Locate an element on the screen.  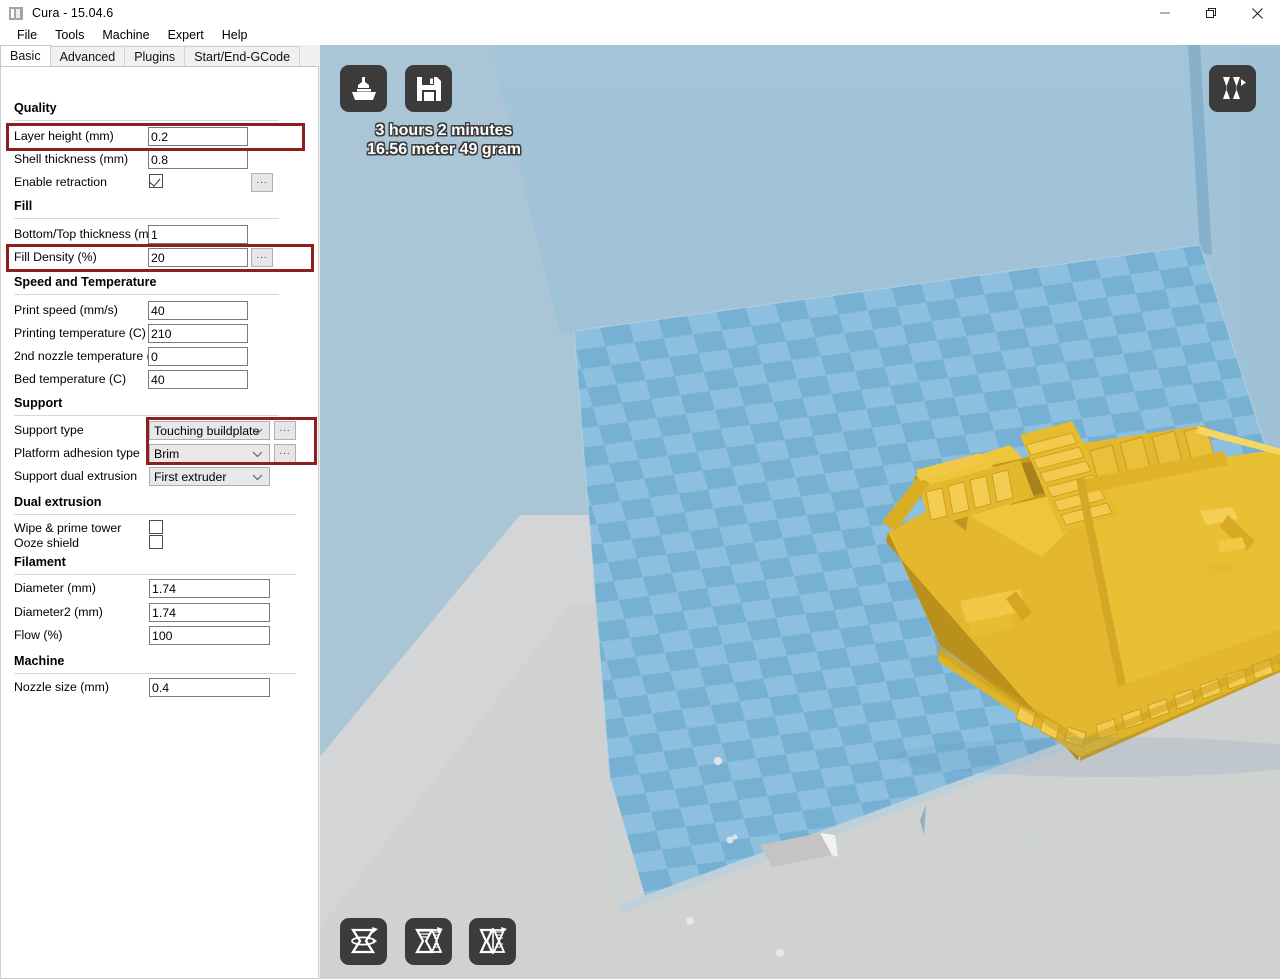
setting-row-diameter2: Diameter2 (mm) is located at coordinates (159, 613).